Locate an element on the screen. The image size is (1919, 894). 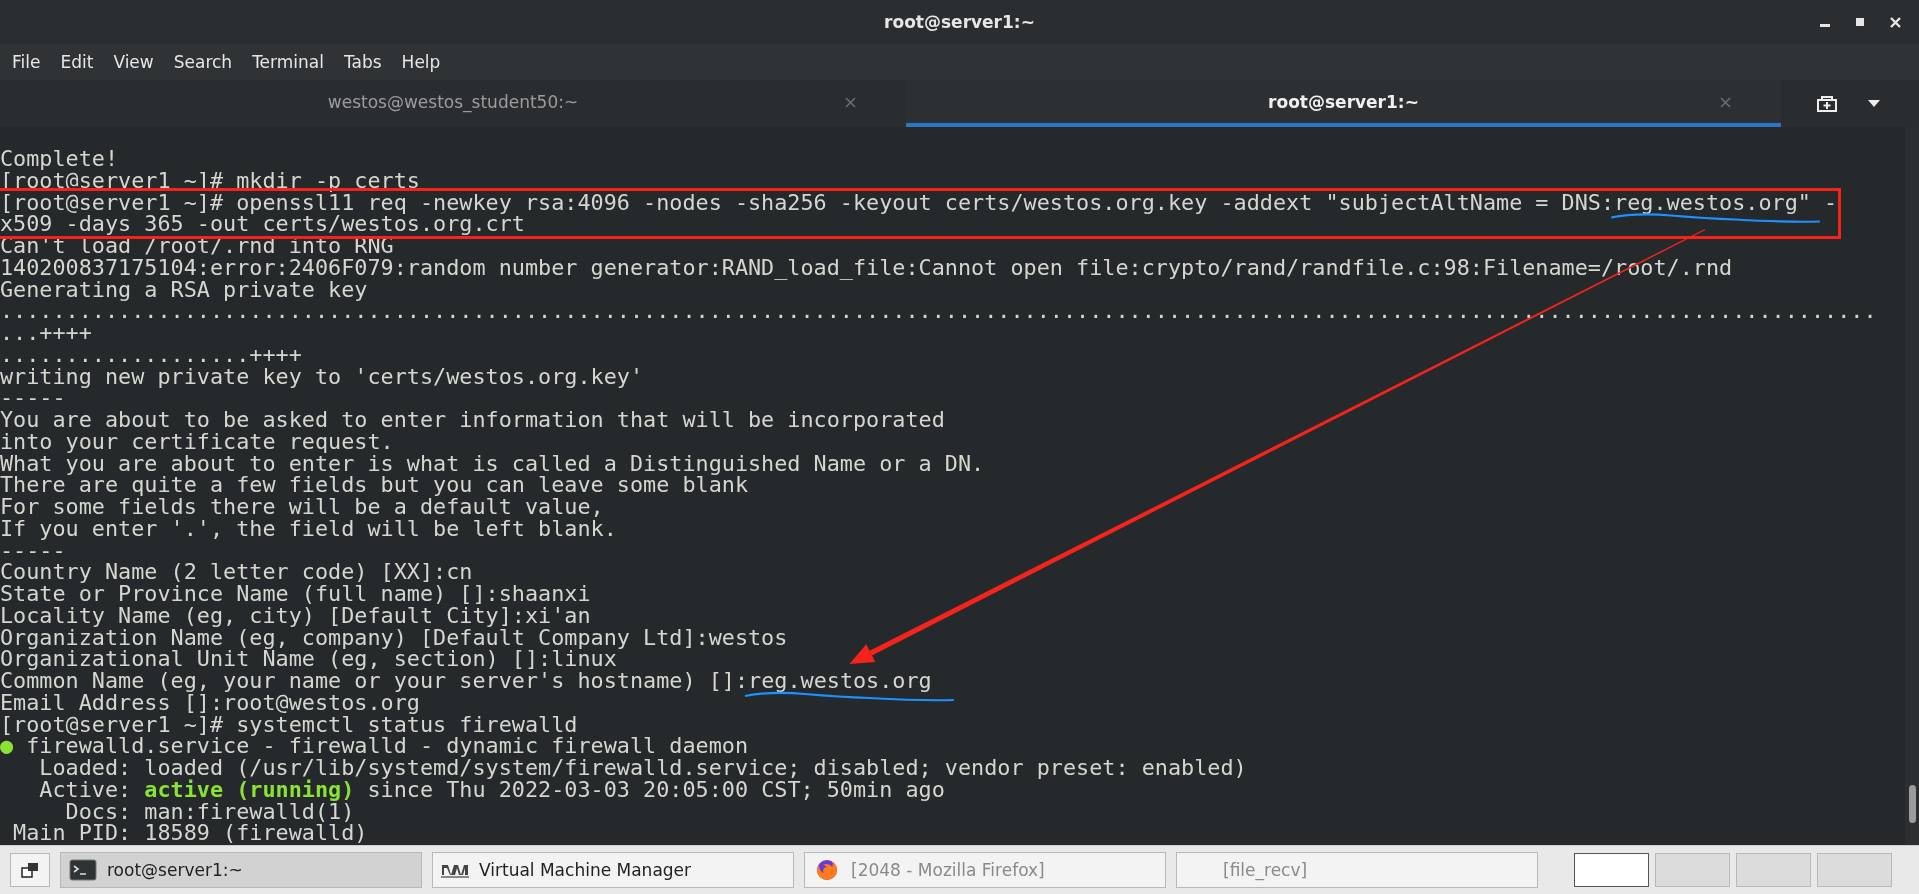
terminal-line: Generating a RSA private key is located at coordinates (184, 289).